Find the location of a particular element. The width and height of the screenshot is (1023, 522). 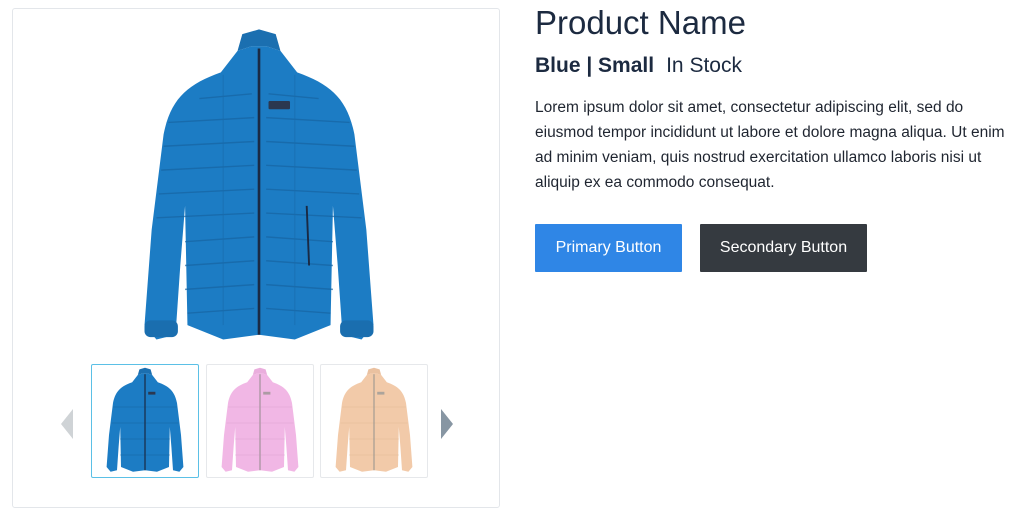

thumbnail-carousel is located at coordinates (257, 425).